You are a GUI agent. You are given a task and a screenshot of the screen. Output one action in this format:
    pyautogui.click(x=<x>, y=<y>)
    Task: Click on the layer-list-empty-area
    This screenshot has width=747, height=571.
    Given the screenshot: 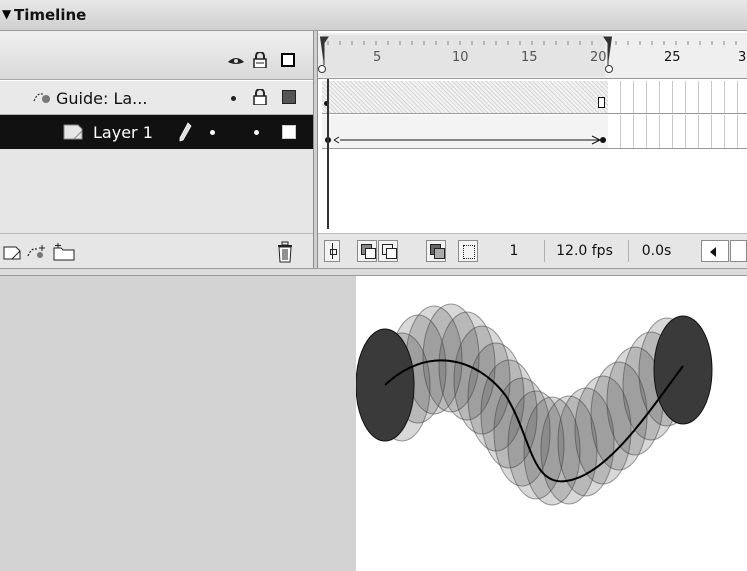 What is the action you would take?
    pyautogui.click(x=156, y=191)
    